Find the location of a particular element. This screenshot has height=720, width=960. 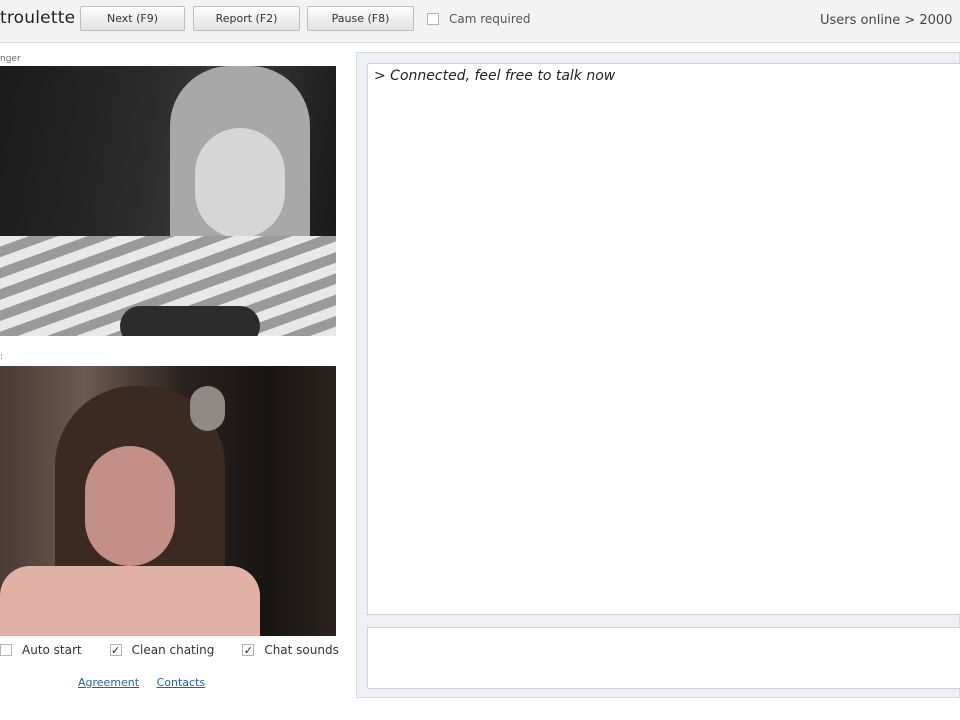

next-button: Next (F9) is located at coordinates (132, 18).